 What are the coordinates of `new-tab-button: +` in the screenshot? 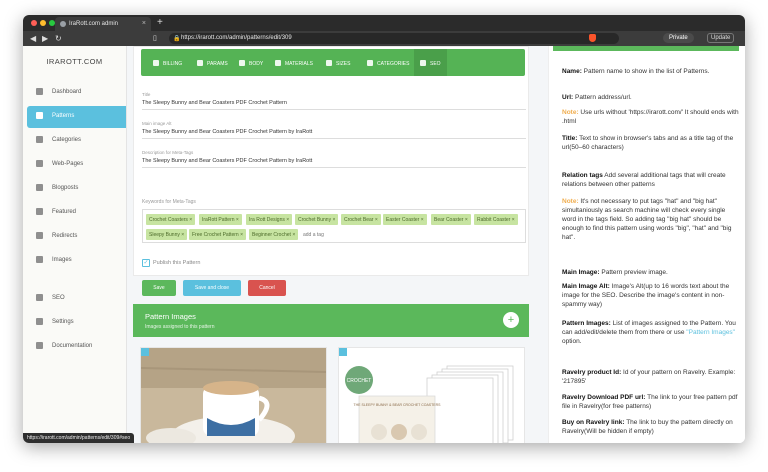 It's located at (160, 22).